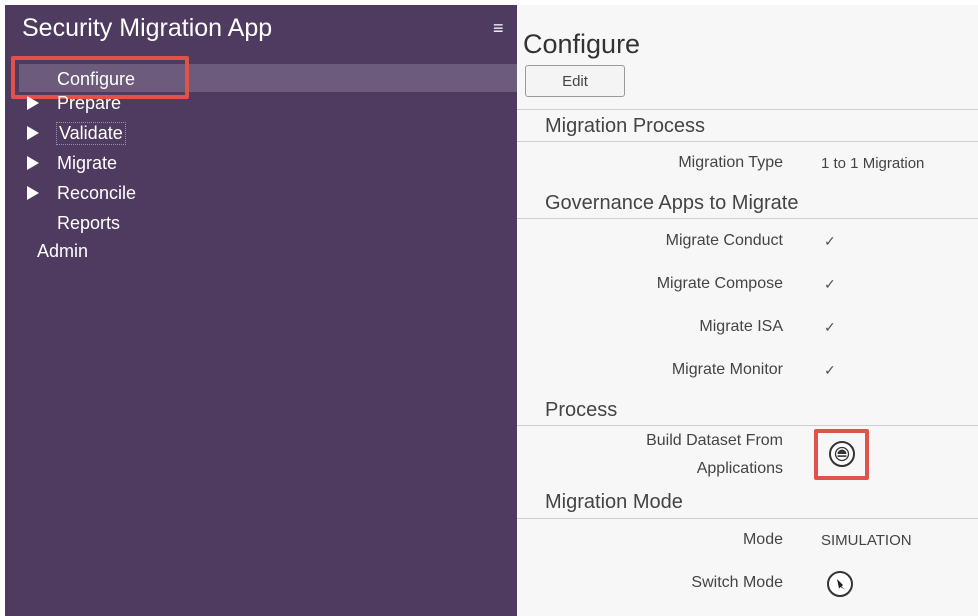  Describe the element at coordinates (614, 502) in the screenshot. I see `section-title-migration-mode: Migration Mode` at that location.